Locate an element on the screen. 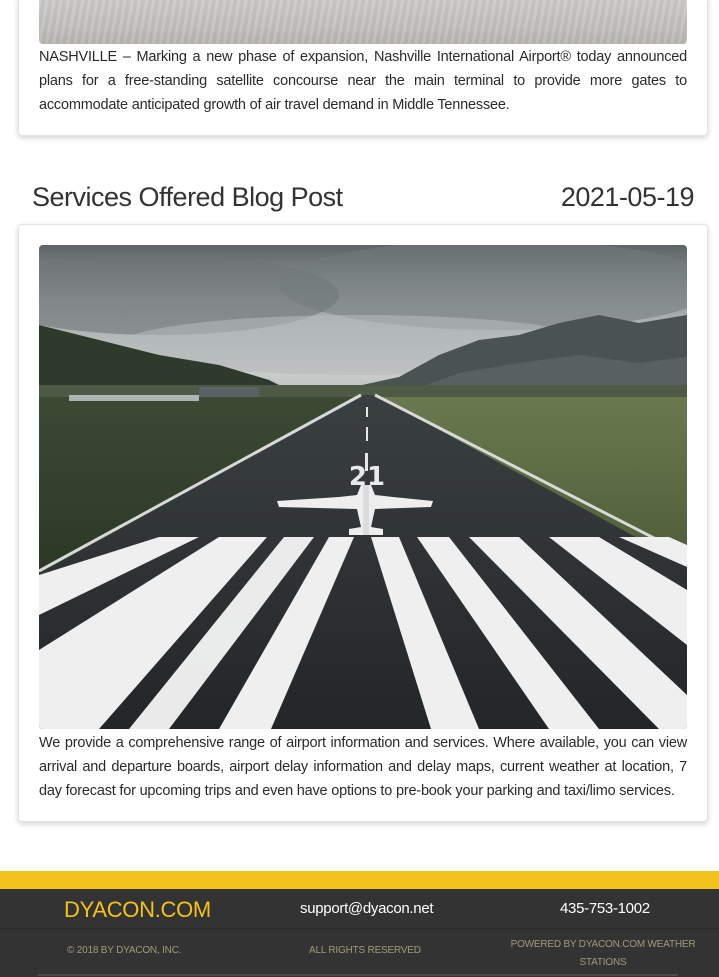 This screenshot has height=977, width=719. footer-powered-by: POWERED BY DYACON.COM WEATHER STATIONS is located at coordinates (603, 954).